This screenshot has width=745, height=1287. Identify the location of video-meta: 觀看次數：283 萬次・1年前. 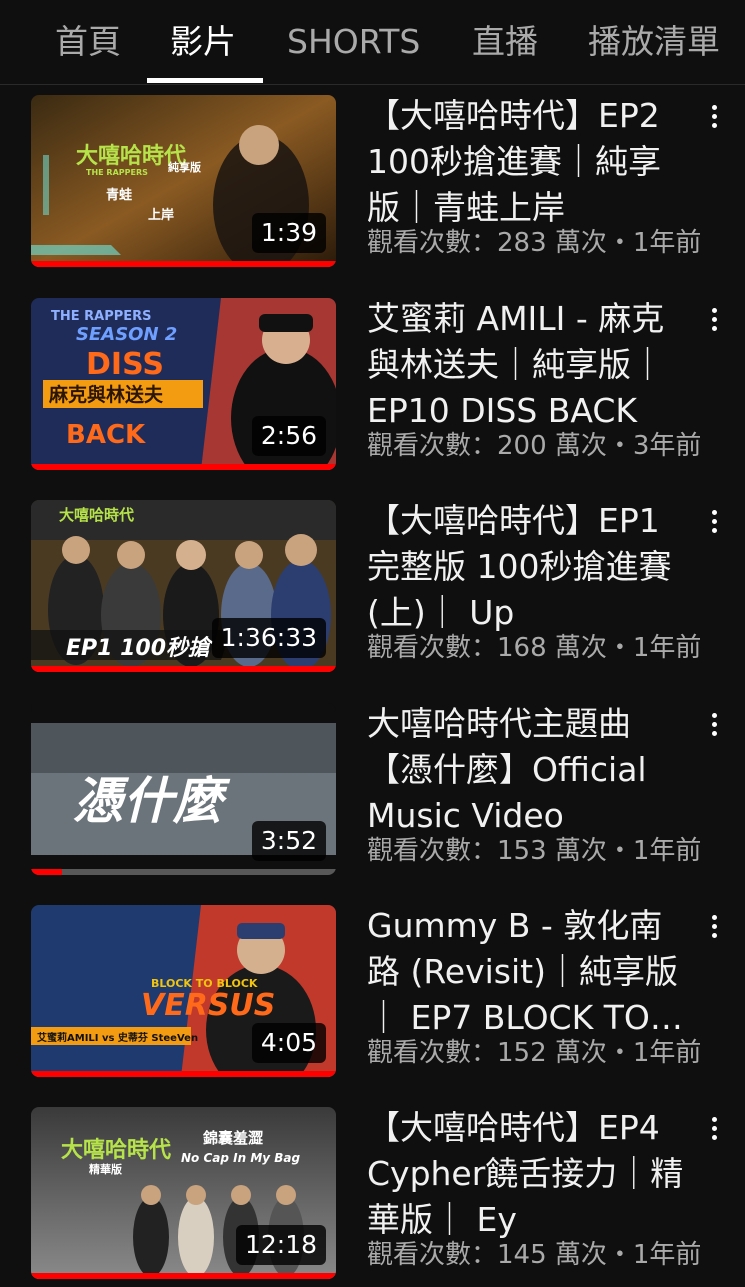
(534, 243).